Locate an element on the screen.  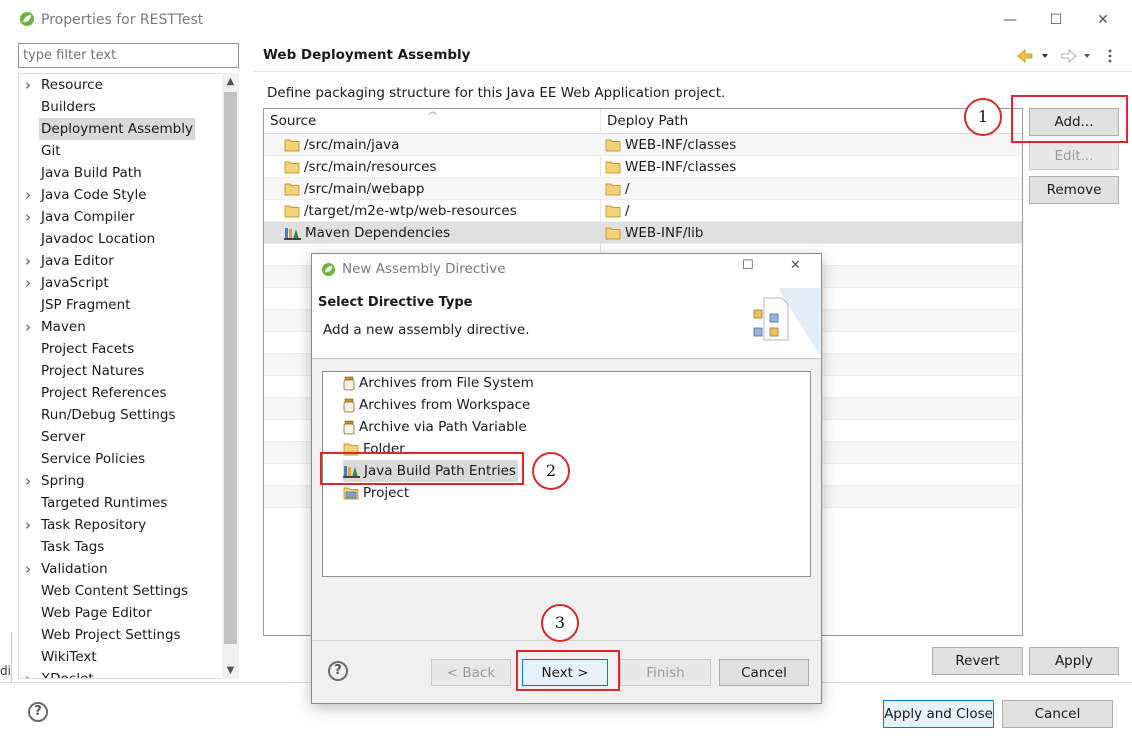
sidebar-item-label: Targeted Runtimes is located at coordinates (104, 503).